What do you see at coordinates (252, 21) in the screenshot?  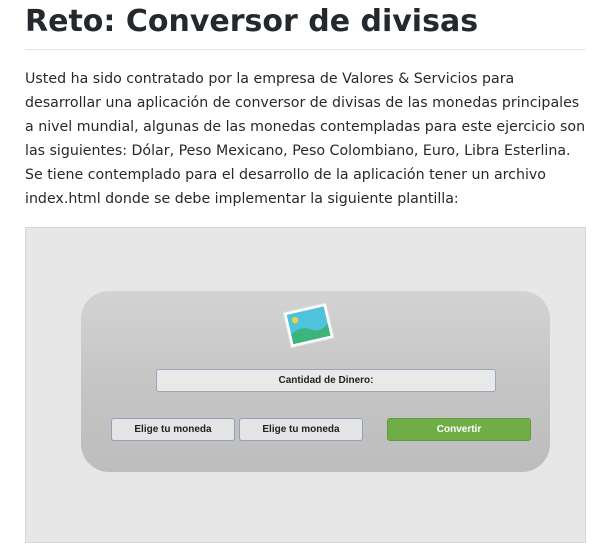 I see `page-title: Reto: Conversor de divisas` at bounding box center [252, 21].